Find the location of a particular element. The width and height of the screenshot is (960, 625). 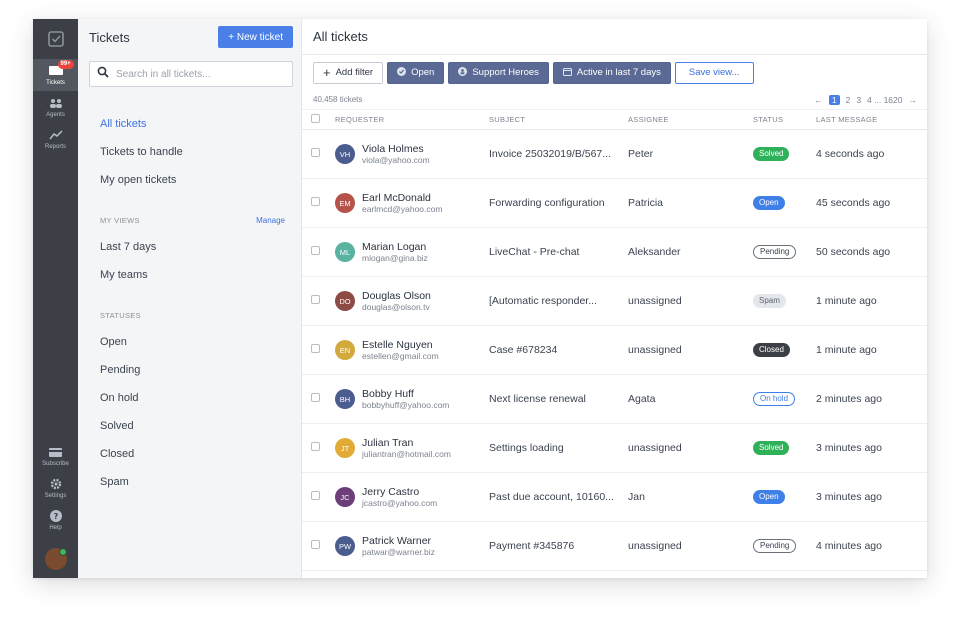

column-assignee: ASSIGNEE is located at coordinates (690, 119).